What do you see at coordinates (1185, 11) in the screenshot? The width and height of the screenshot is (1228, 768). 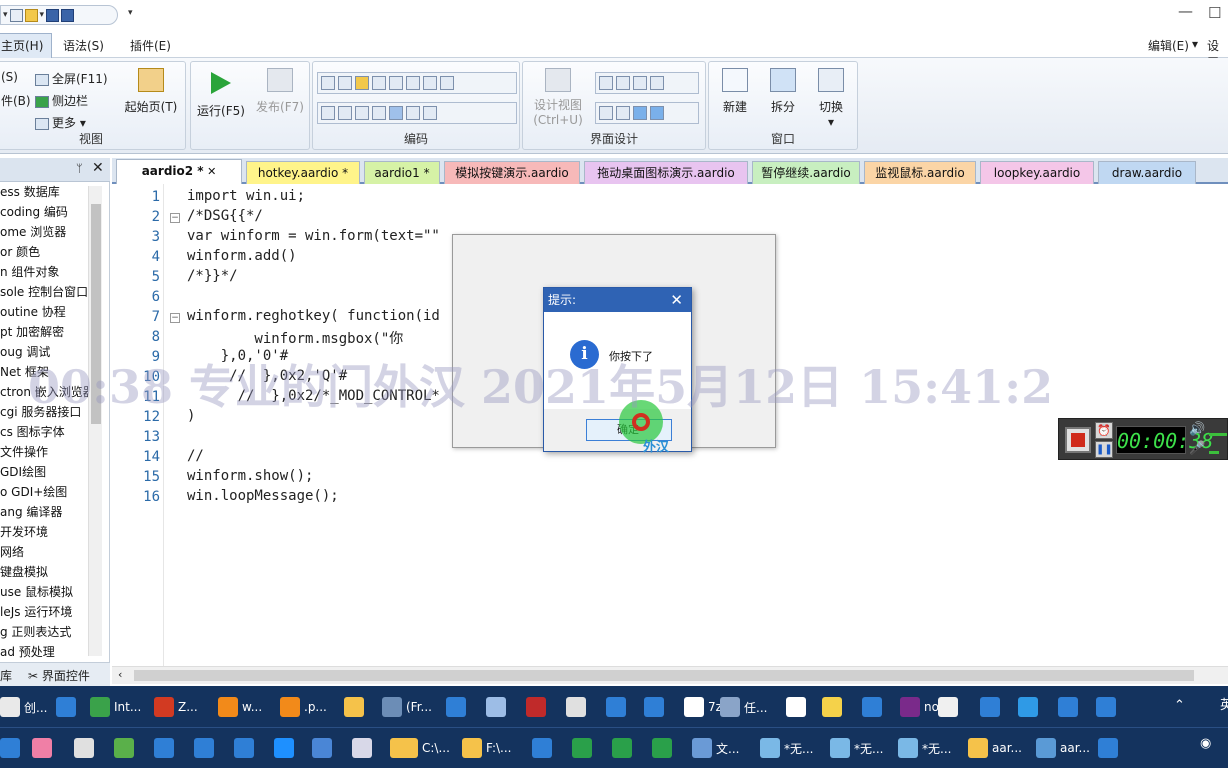 I see `minimize-button: —` at bounding box center [1185, 11].